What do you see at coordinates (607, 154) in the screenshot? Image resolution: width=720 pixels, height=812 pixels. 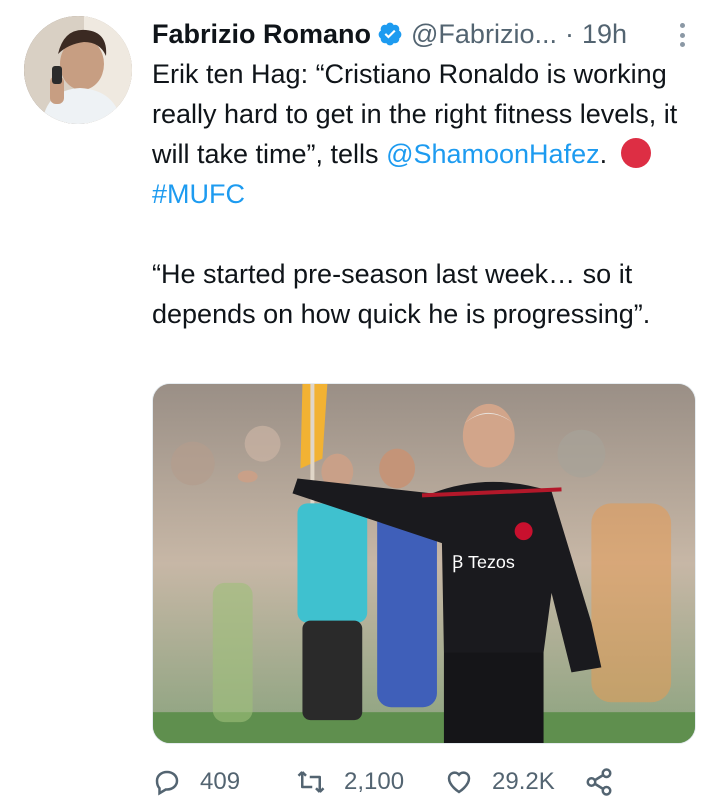 I see `tweet-text-period: .` at bounding box center [607, 154].